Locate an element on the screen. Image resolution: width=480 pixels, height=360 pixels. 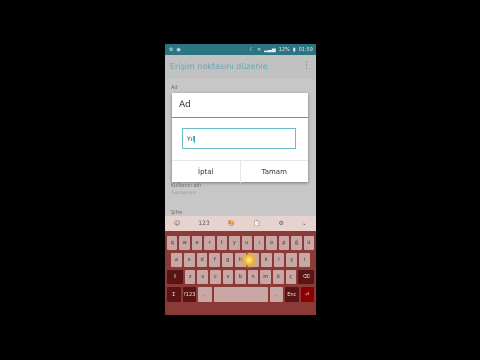
key-g: g is located at coordinates (228, 260).